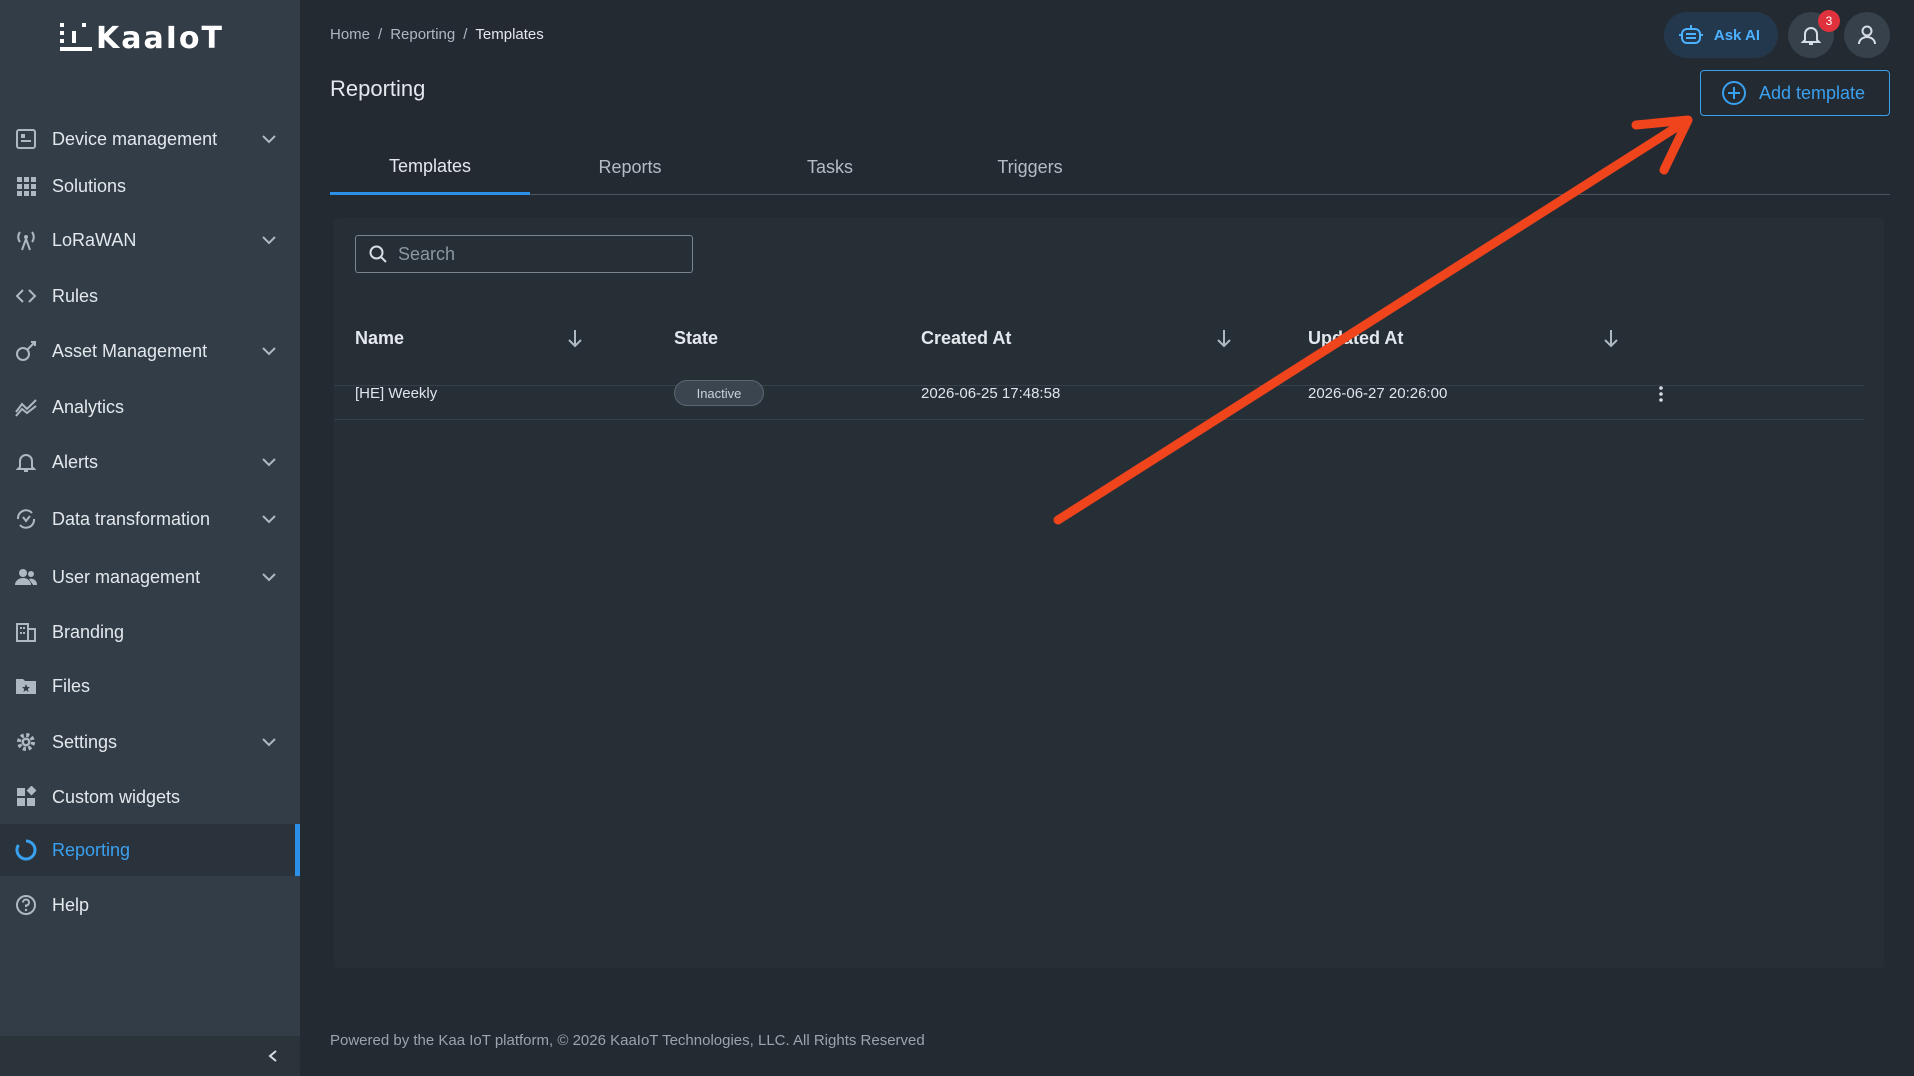  What do you see at coordinates (150, 850) in the screenshot?
I see `sidebar-item-reporting: Reporting` at bounding box center [150, 850].